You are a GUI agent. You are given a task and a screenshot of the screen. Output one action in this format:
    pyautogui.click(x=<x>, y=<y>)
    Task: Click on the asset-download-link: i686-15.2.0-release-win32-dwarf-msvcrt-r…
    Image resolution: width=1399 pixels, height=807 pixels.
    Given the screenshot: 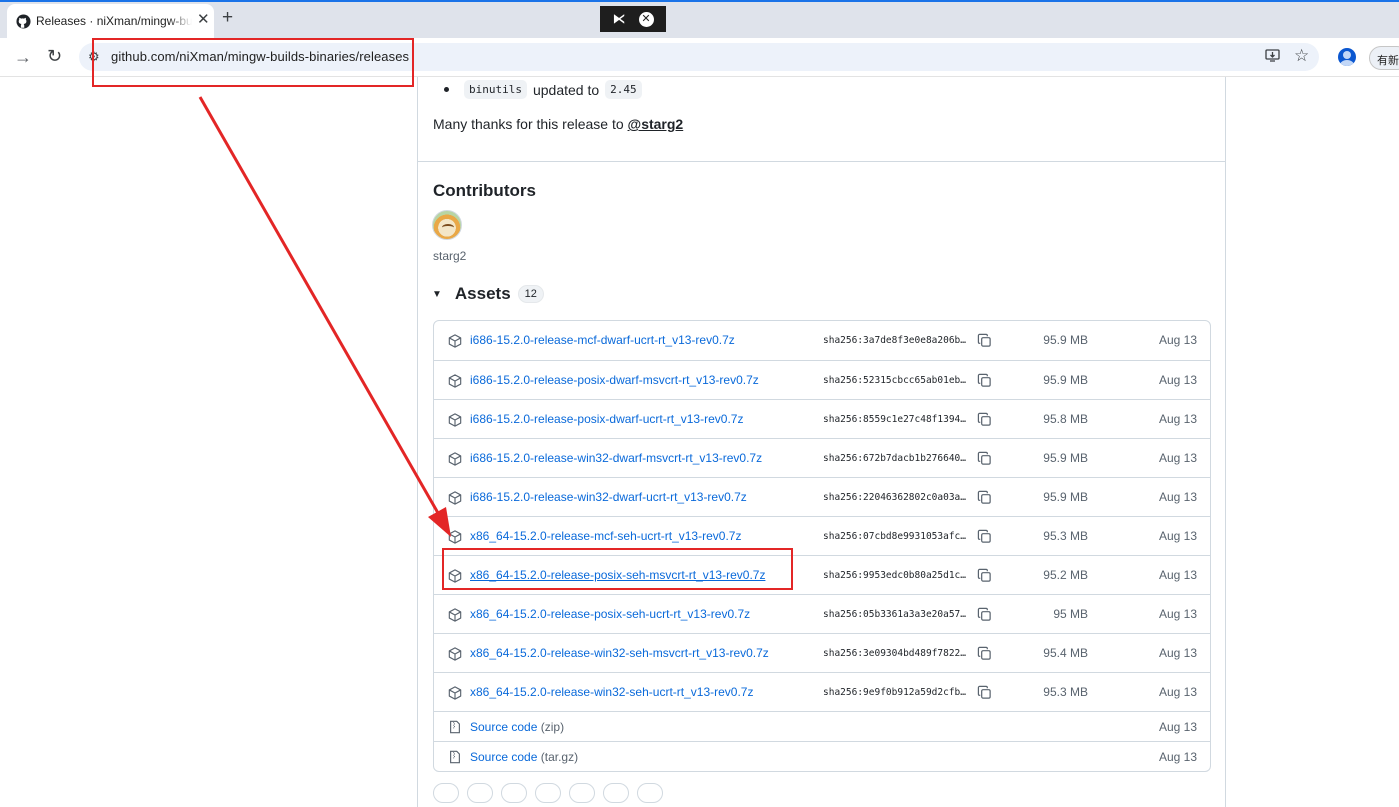 What is the action you would take?
    pyautogui.click(x=616, y=458)
    